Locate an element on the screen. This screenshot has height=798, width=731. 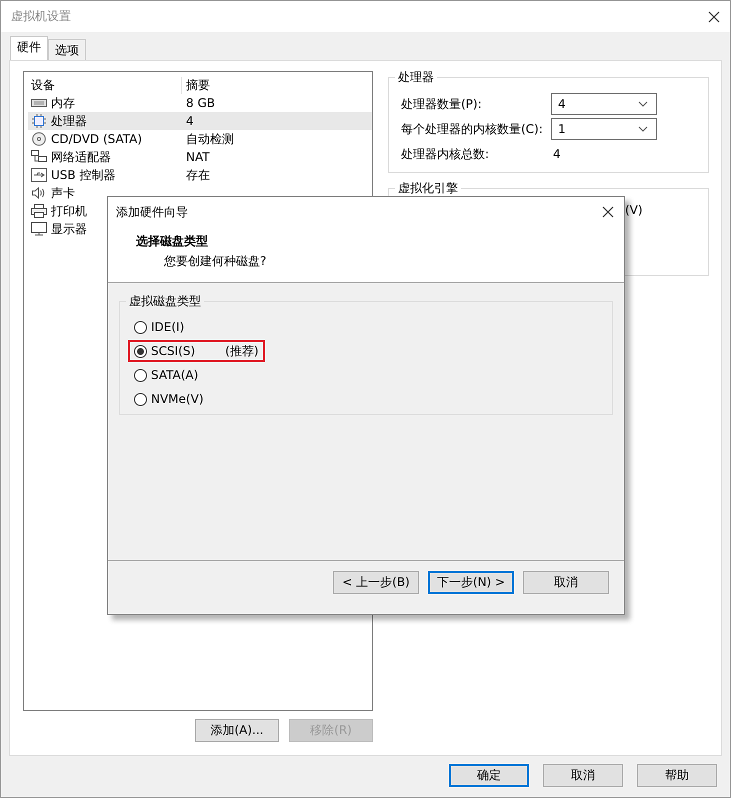
dialog-title: 添加硬件向导 is located at coordinates (152, 212).